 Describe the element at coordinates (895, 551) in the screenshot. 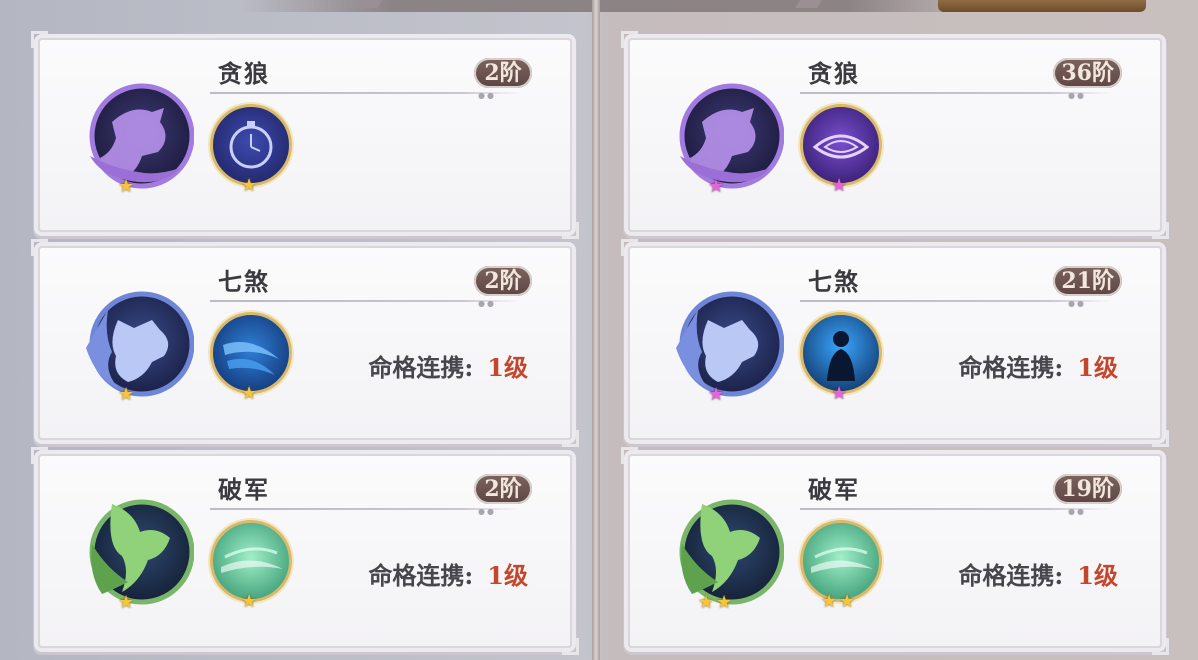

I see `constellation-card-pojun-right: 破军 ●● 19阶 ★ ★ ★ ★ 命格连携: 1级` at that location.